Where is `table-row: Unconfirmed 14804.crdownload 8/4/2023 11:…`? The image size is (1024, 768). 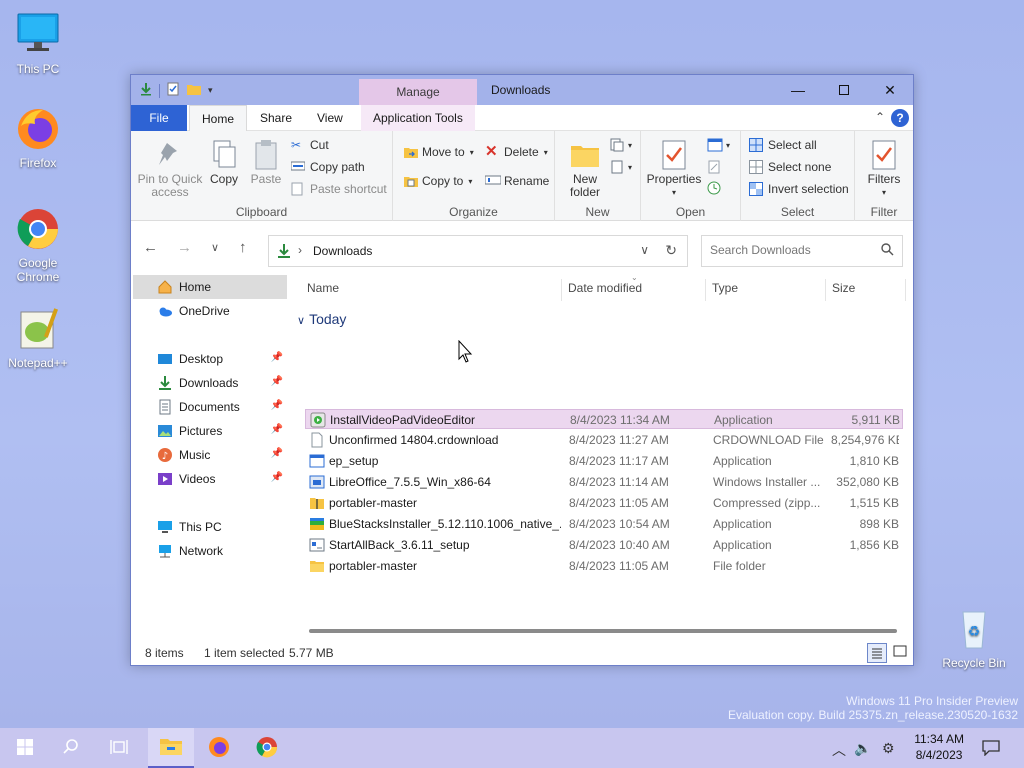 table-row: Unconfirmed 14804.crdownload 8/4/2023 11:… is located at coordinates (604, 440).